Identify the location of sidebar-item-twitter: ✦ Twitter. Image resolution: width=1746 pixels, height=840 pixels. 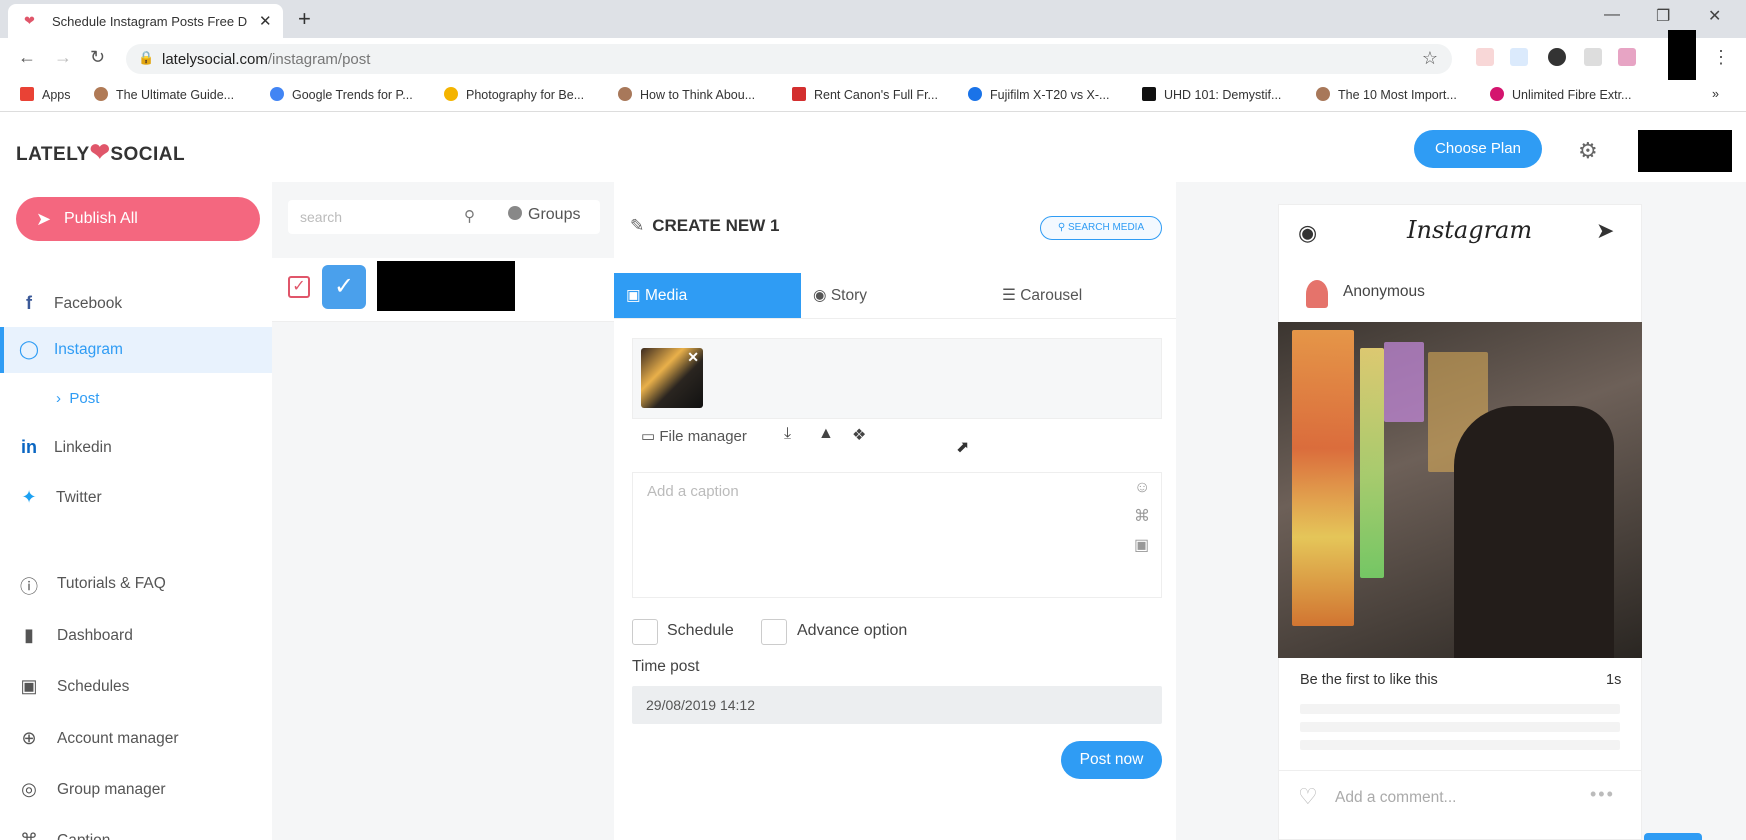
(136, 498).